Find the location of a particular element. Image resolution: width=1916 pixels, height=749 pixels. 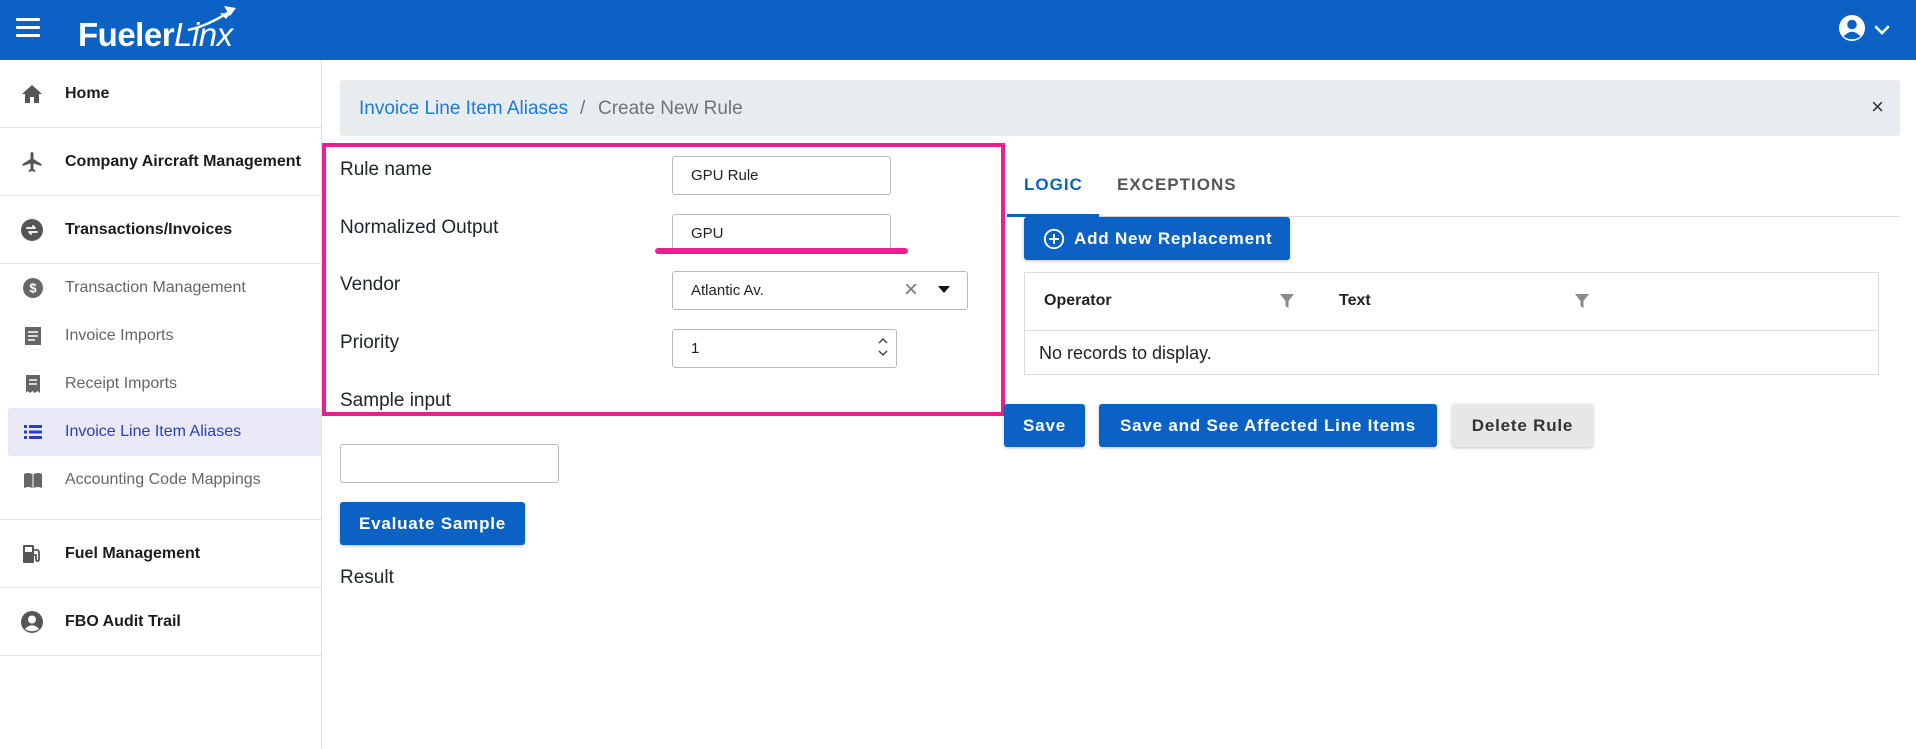

sidebar-item-invoice-line-item-aliases: Invoice Line Item Aliases is located at coordinates (164, 432).